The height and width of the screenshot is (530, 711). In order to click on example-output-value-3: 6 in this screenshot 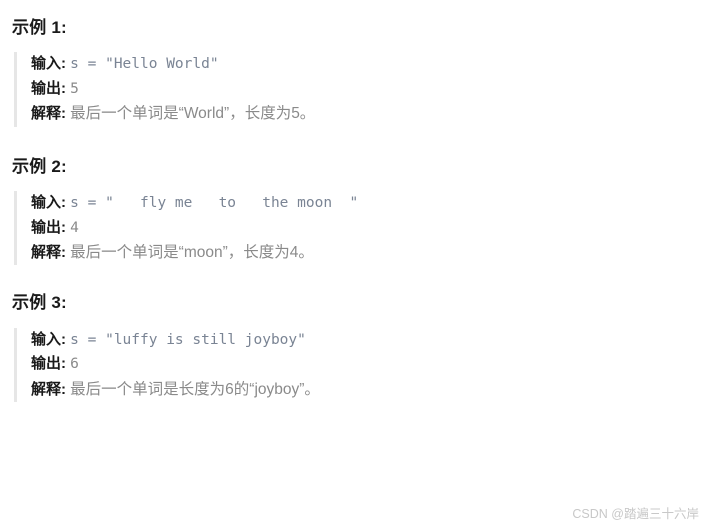, I will do `click(74, 364)`.